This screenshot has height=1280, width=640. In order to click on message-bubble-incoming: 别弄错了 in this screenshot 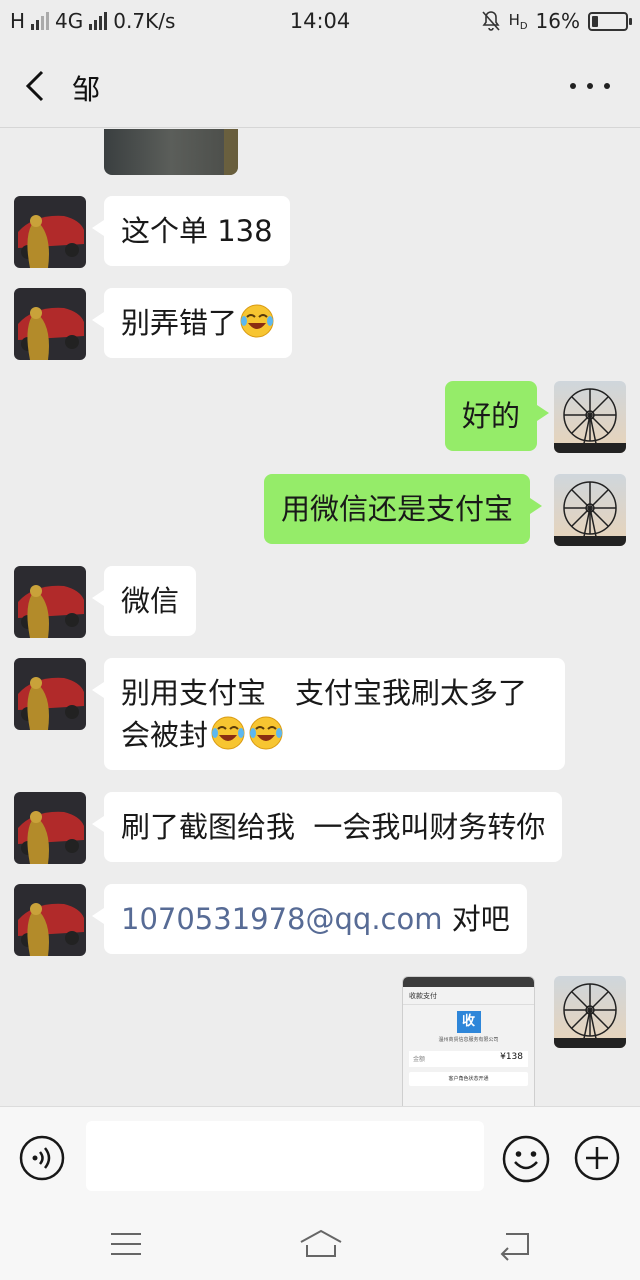, I will do `click(192, 323)`.